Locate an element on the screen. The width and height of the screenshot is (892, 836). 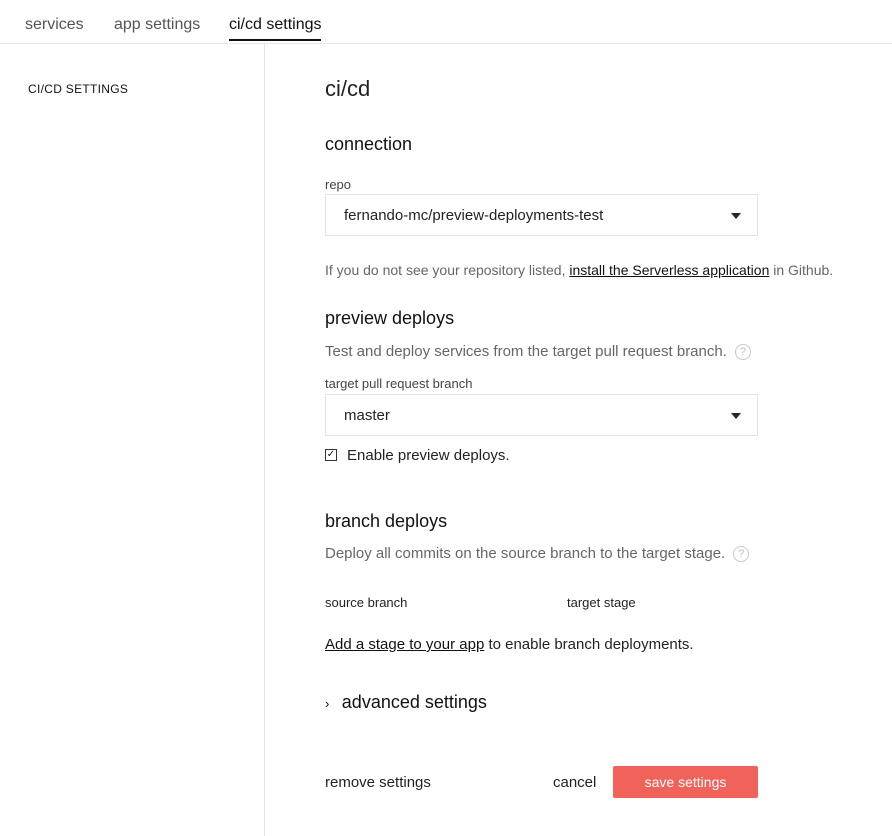
cancel-button: cancel is located at coordinates (574, 782).